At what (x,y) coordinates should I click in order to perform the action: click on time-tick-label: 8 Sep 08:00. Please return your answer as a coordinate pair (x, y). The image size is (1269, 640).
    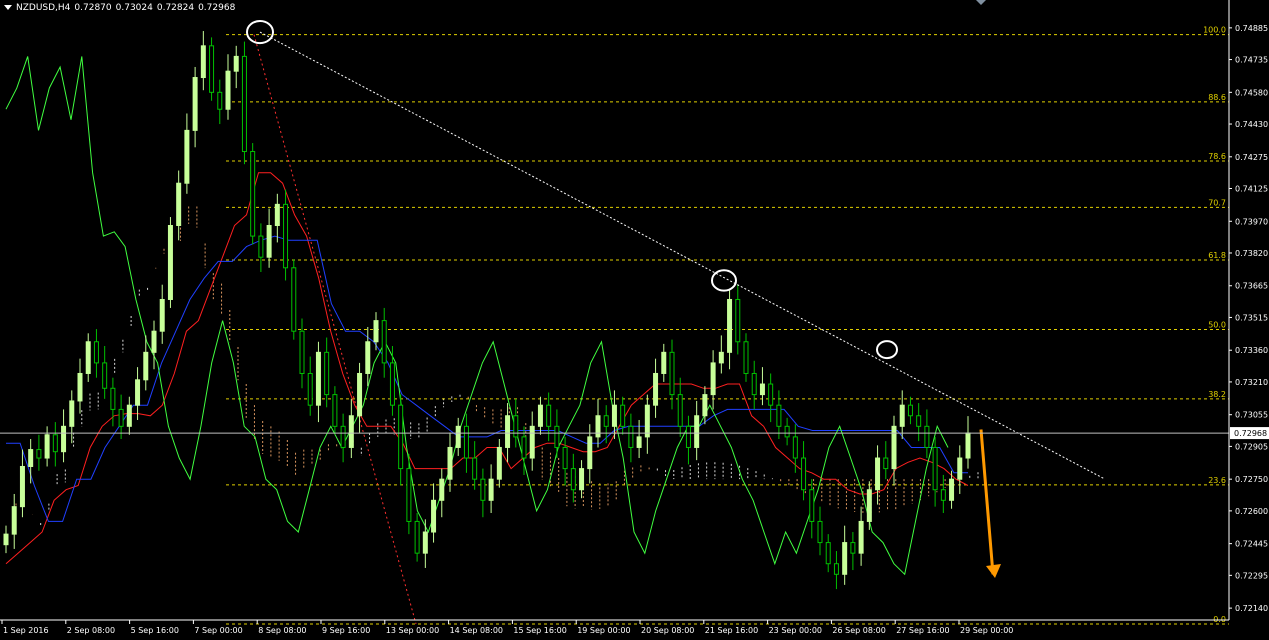
    Looking at the image, I should click on (282, 630).